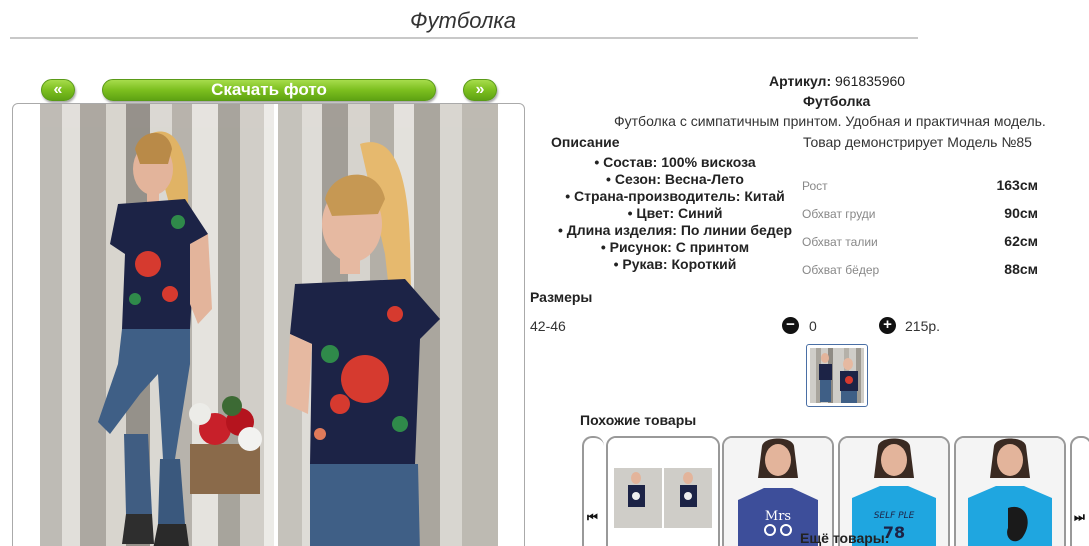 The image size is (1089, 546). Describe the element at coordinates (837, 101) in the screenshot. I see `product-name: Футболка` at that location.